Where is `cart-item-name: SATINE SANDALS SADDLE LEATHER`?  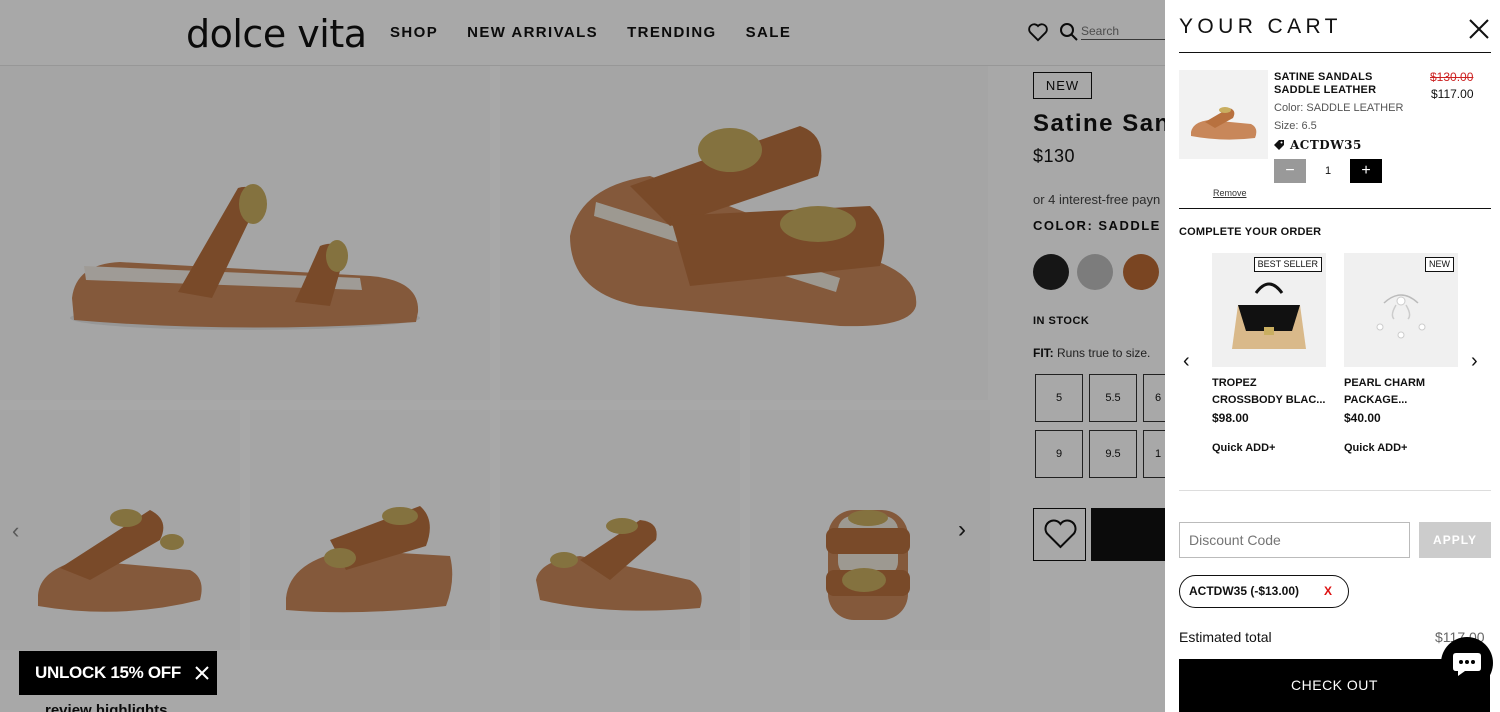
cart-item-name: SATINE SANDALS SADDLE LEATHER is located at coordinates (1336, 84).